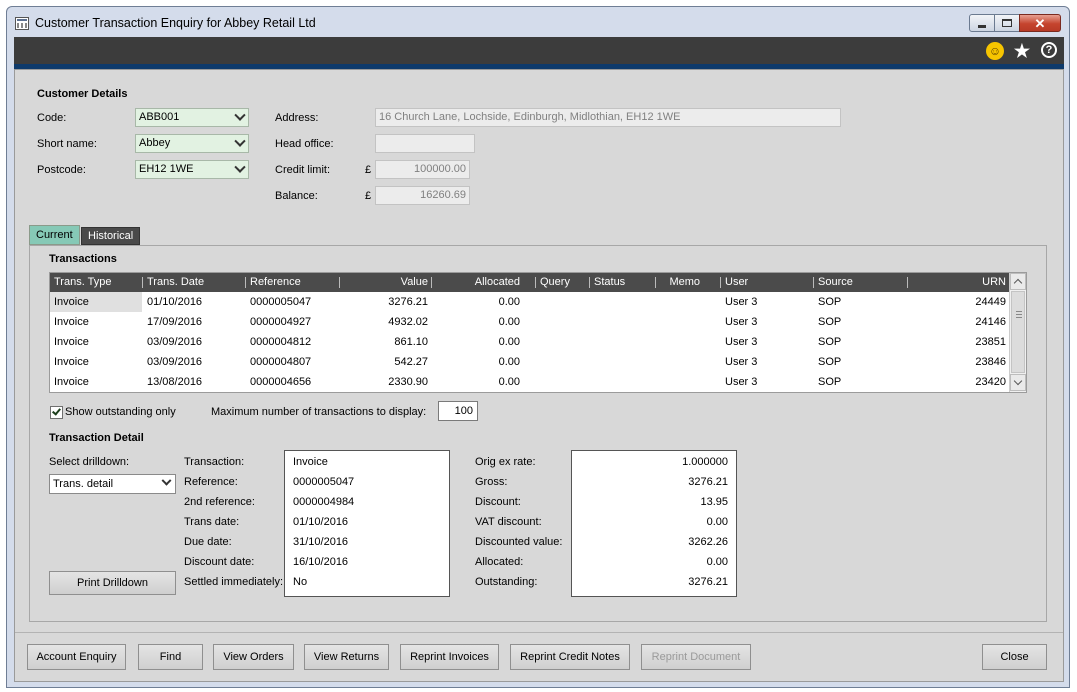 The height and width of the screenshot is (692, 1077). I want to click on cell-trans-date: 01/10/2016, so click(175, 302).